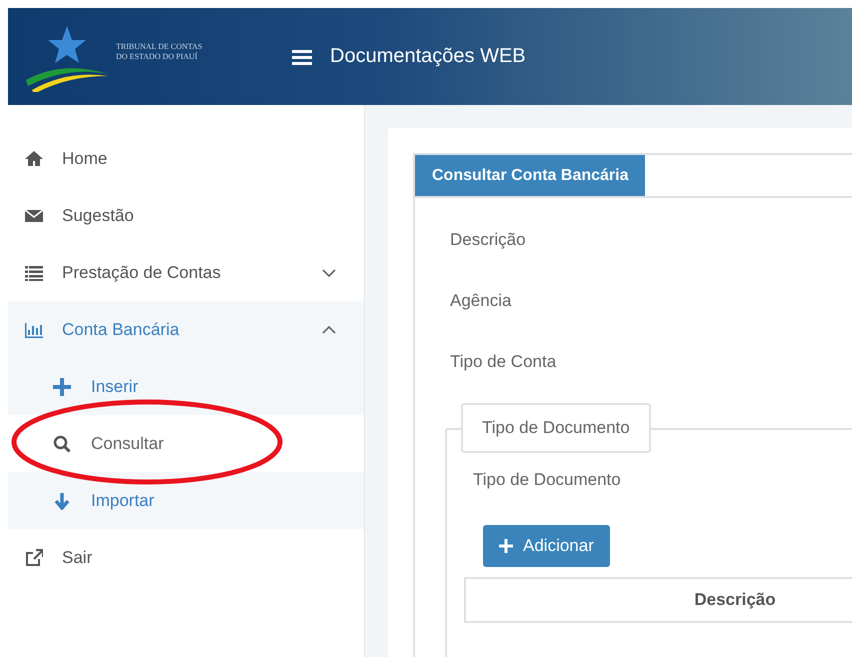  I want to click on field-label: Tipo de Conta, so click(504, 362).